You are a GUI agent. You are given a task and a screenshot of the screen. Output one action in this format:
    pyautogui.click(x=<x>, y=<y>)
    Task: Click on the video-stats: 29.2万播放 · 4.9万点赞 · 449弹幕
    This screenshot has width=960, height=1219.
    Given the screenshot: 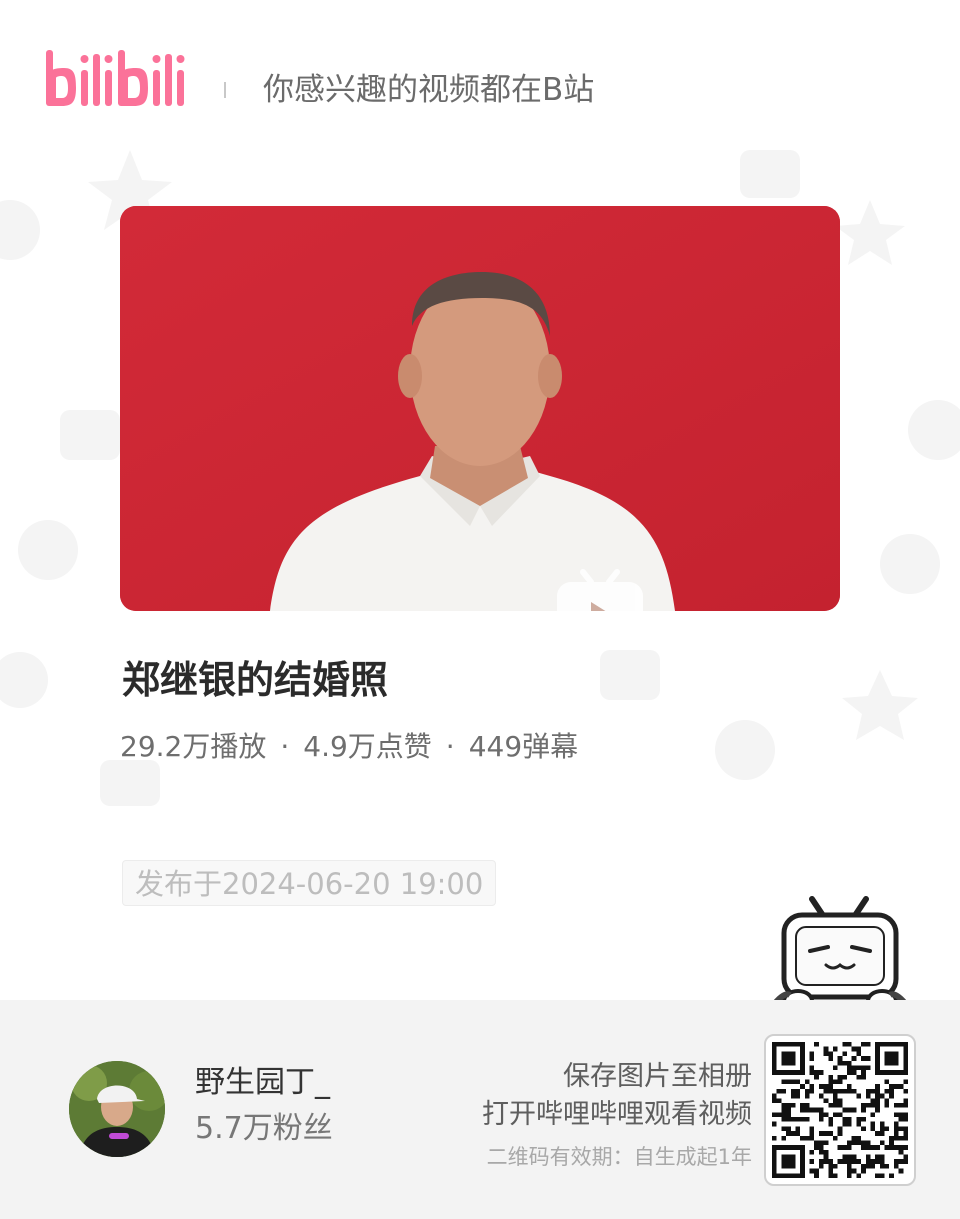 What is the action you would take?
    pyautogui.click(x=349, y=747)
    